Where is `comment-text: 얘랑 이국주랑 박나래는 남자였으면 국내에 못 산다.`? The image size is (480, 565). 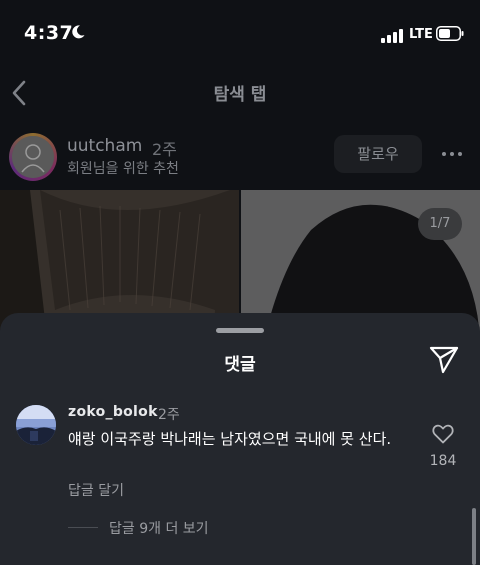
comment-text: 얘랑 이국주랑 박나래는 남자였으면 국내에 못 산다. is located at coordinates (230, 439).